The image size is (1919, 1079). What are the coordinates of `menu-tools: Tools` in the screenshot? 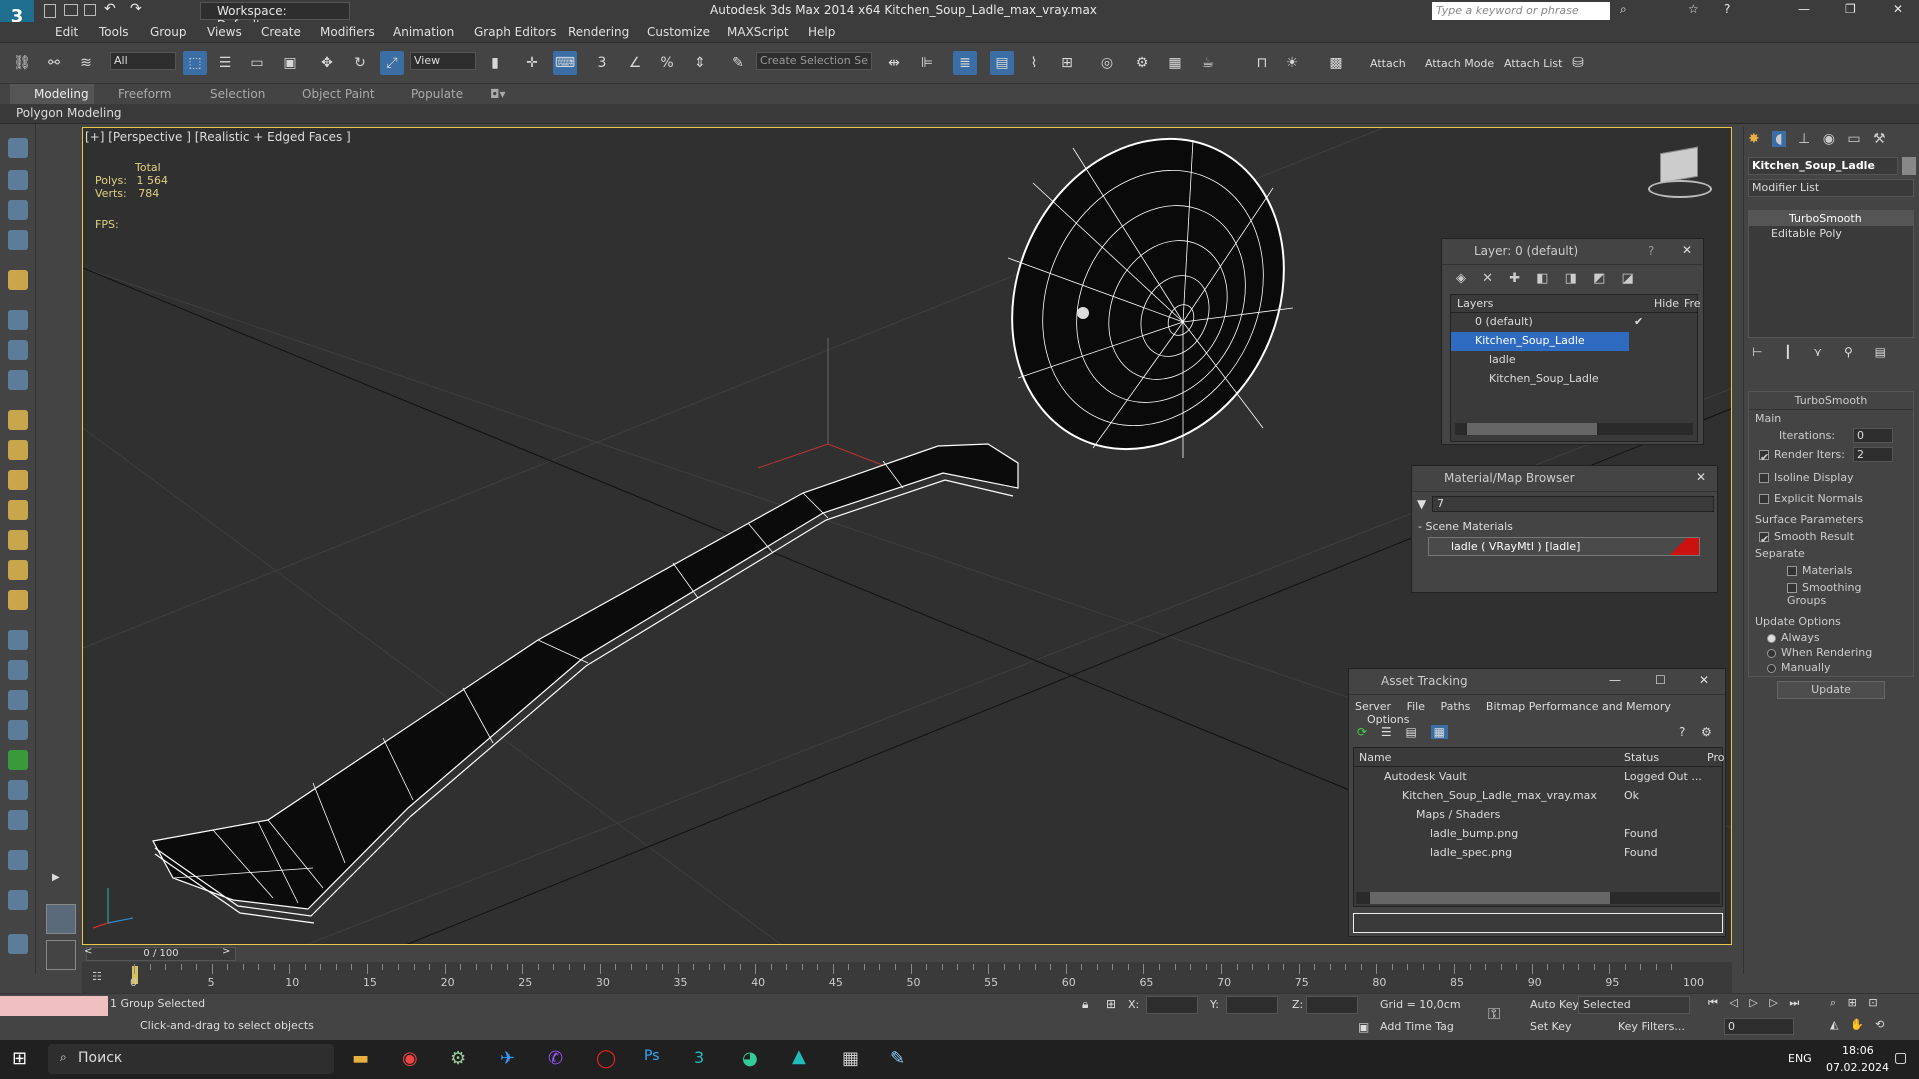 It's located at (114, 32).